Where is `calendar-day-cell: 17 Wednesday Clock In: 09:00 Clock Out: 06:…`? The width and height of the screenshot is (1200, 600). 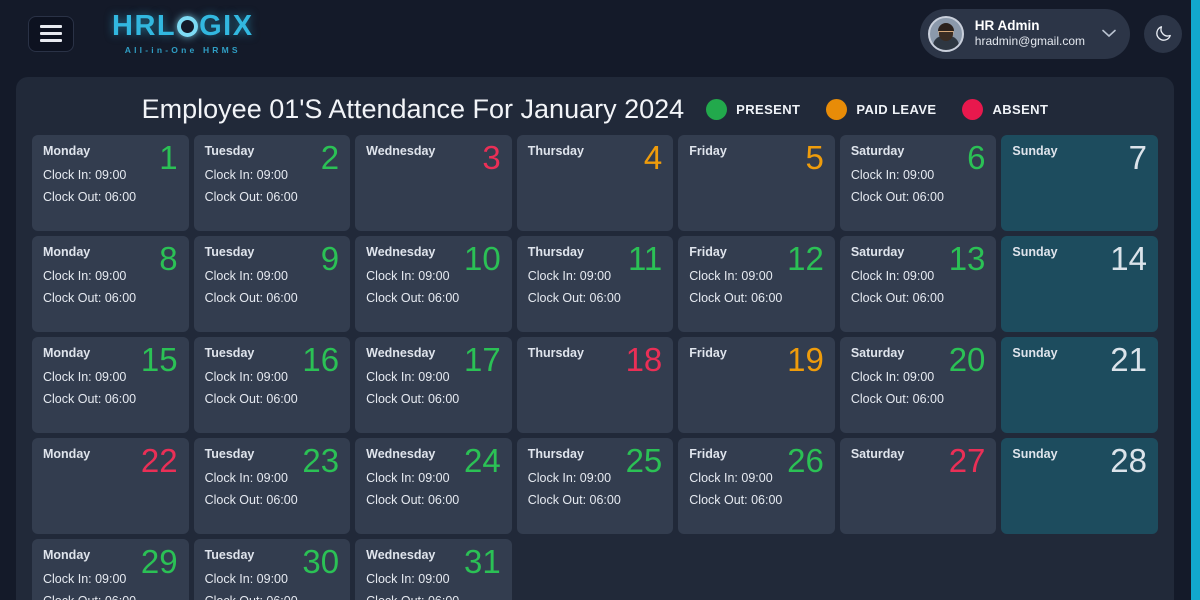 calendar-day-cell: 17 Wednesday Clock In: 09:00 Clock Out: 06:… is located at coordinates (433, 385).